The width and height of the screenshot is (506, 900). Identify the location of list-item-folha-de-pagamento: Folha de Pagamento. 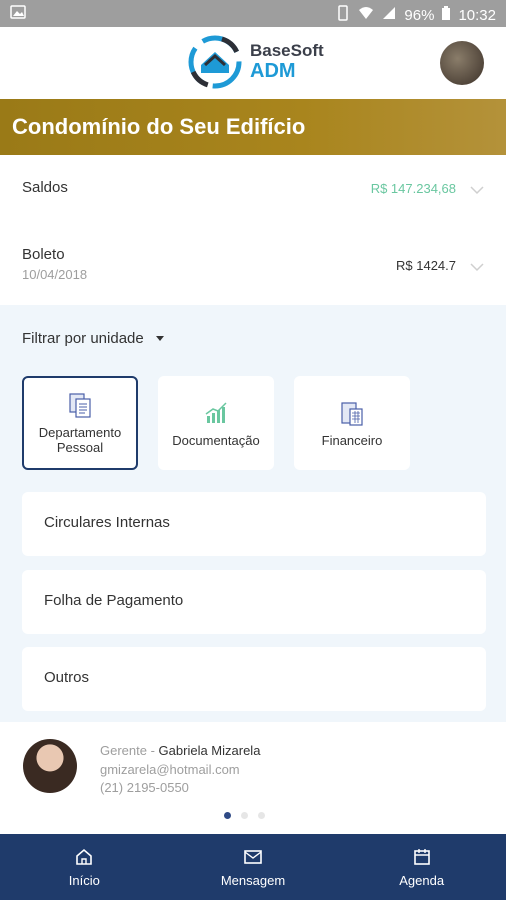
(254, 602).